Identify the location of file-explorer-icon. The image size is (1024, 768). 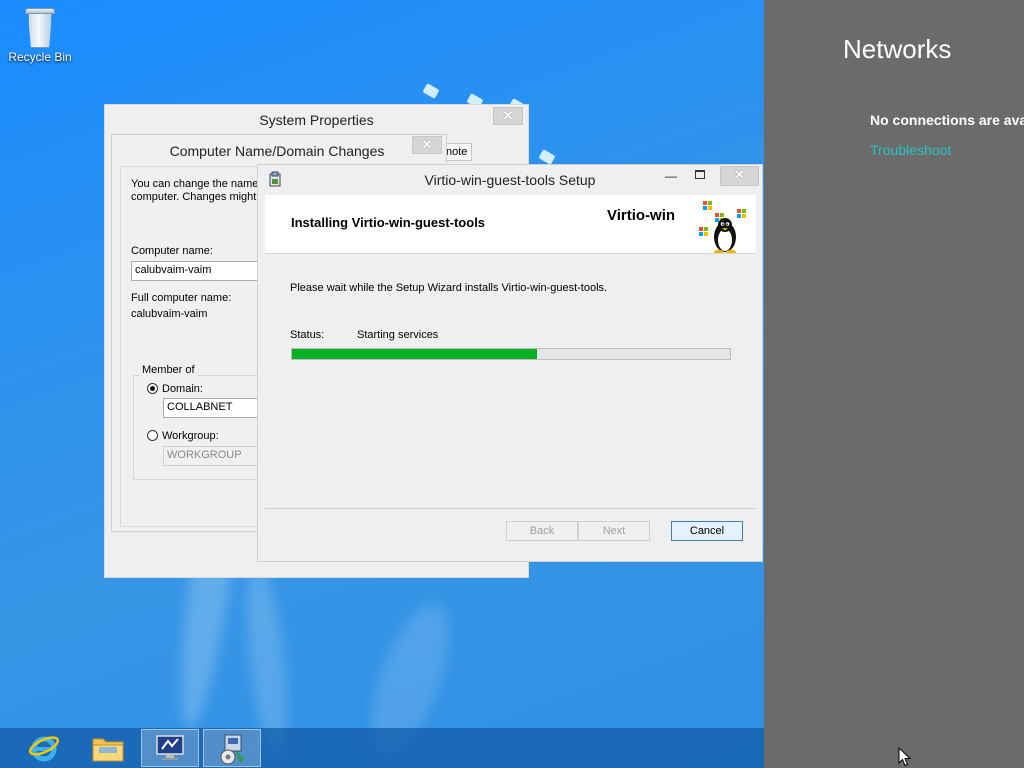
(108, 750).